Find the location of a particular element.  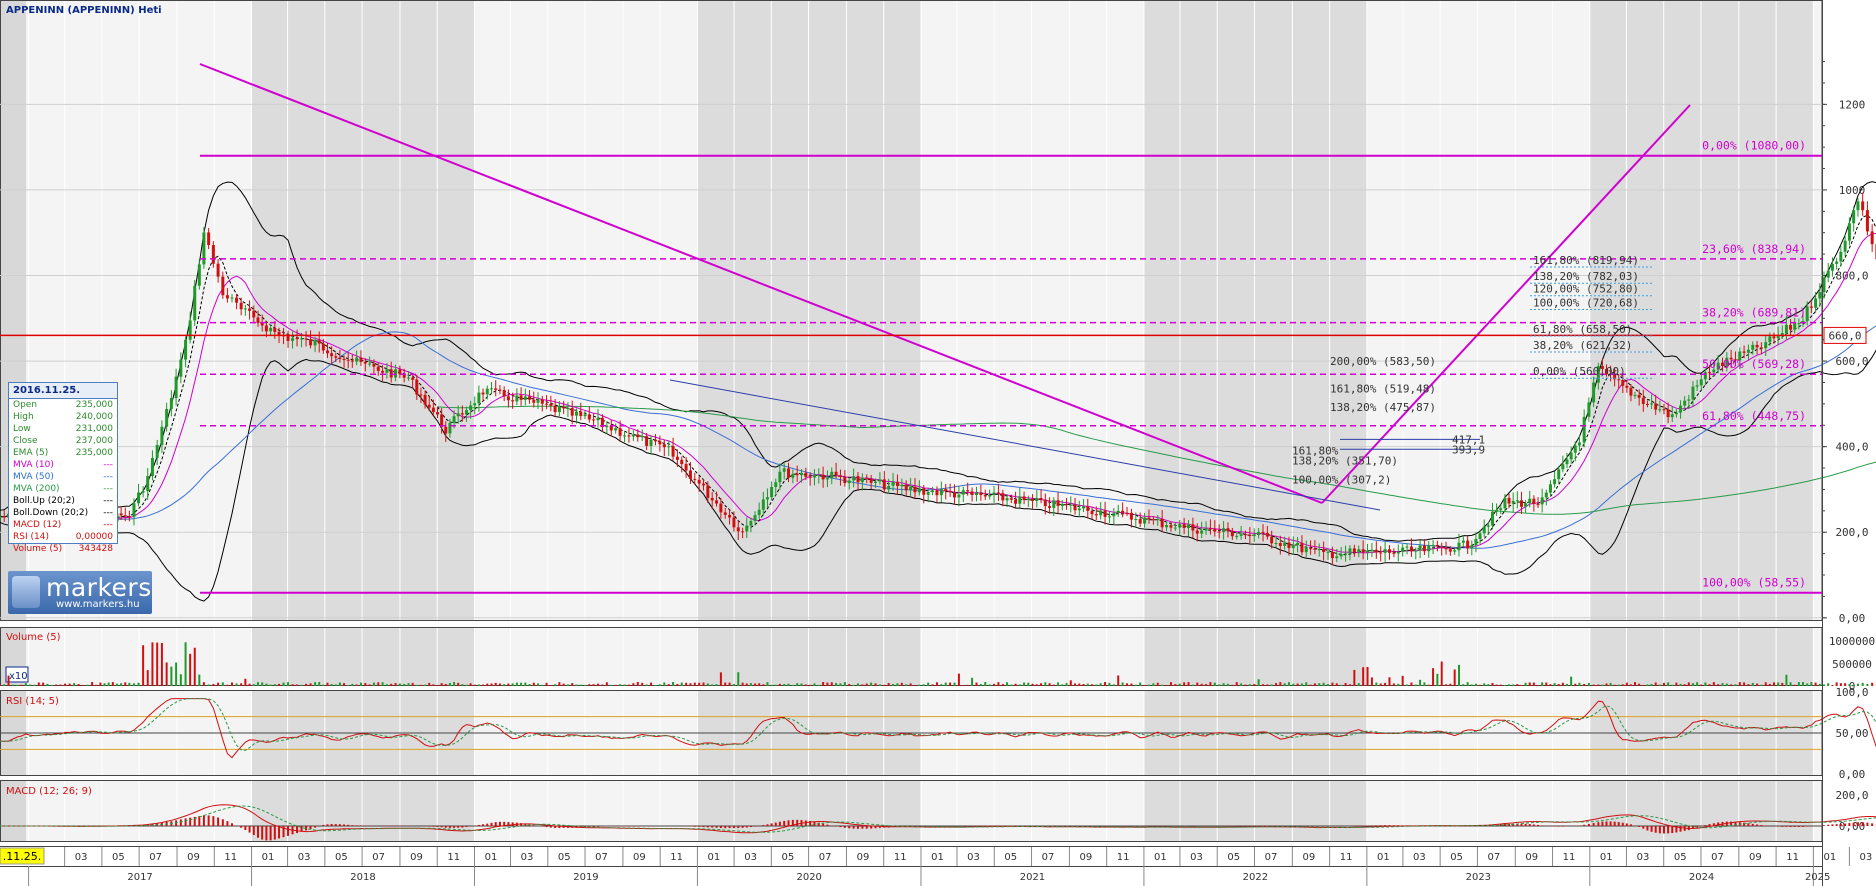

info-row-label: Low is located at coordinates (22, 429).